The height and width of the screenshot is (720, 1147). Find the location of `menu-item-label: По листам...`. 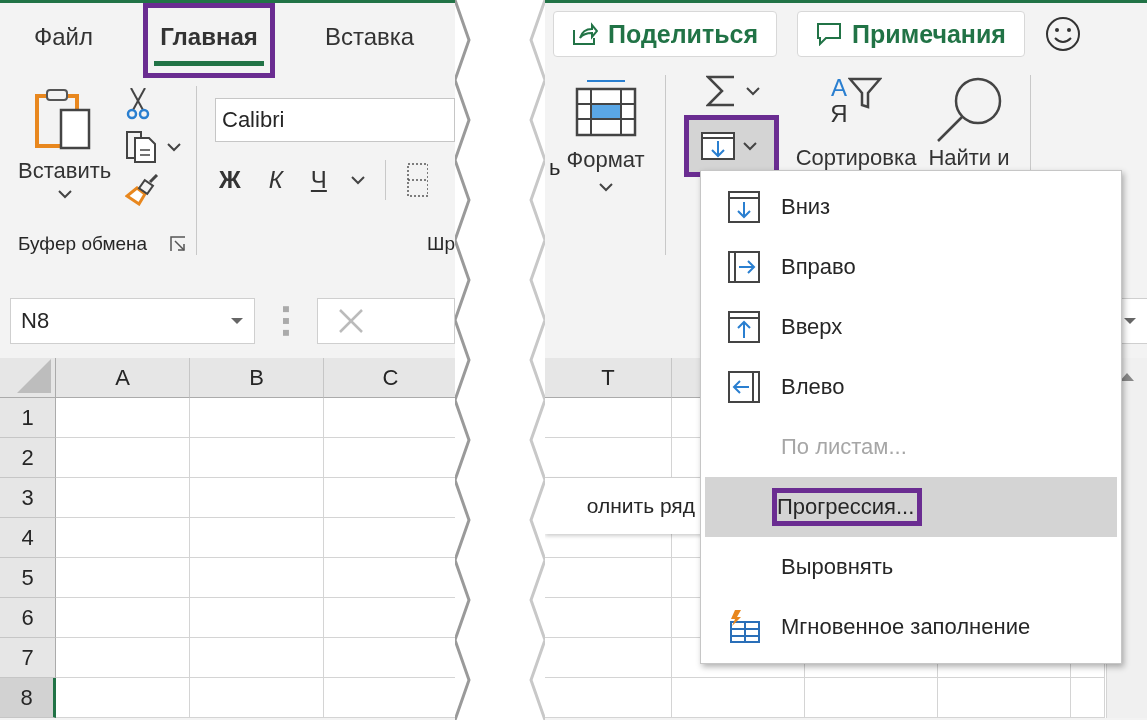

menu-item-label: По листам... is located at coordinates (844, 447).